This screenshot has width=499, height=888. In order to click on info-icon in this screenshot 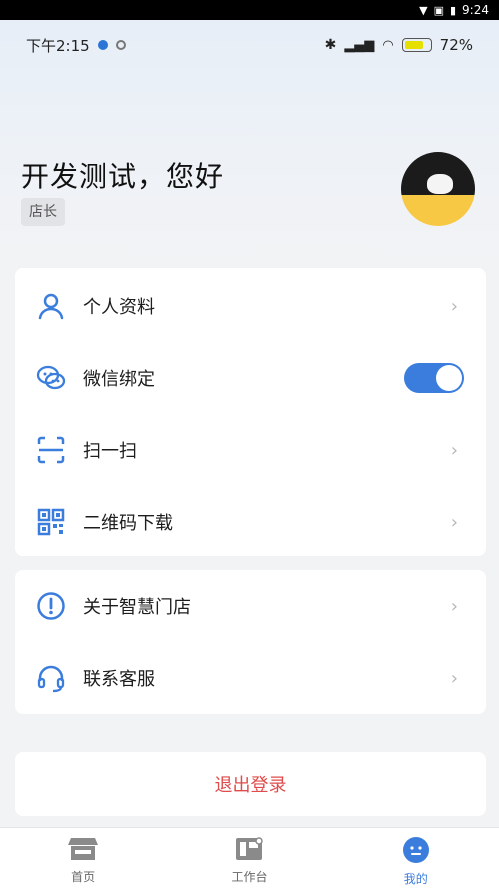, I will do `click(51, 606)`.